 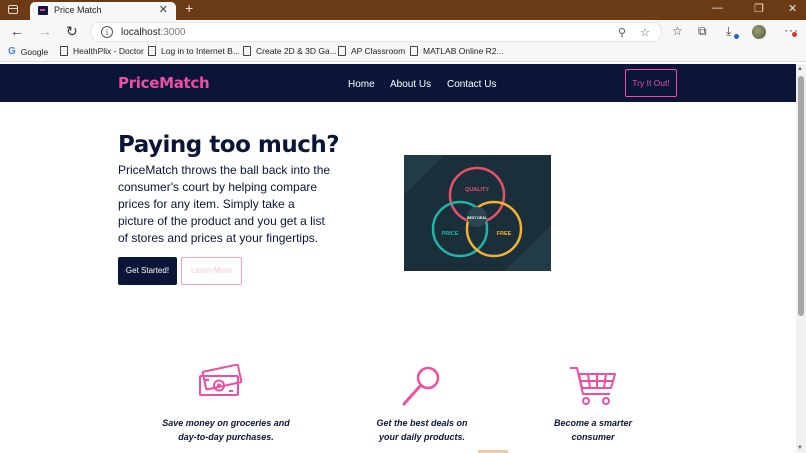 What do you see at coordinates (504, 234) in the screenshot?
I see `venn-free-label: FREE` at bounding box center [504, 234].